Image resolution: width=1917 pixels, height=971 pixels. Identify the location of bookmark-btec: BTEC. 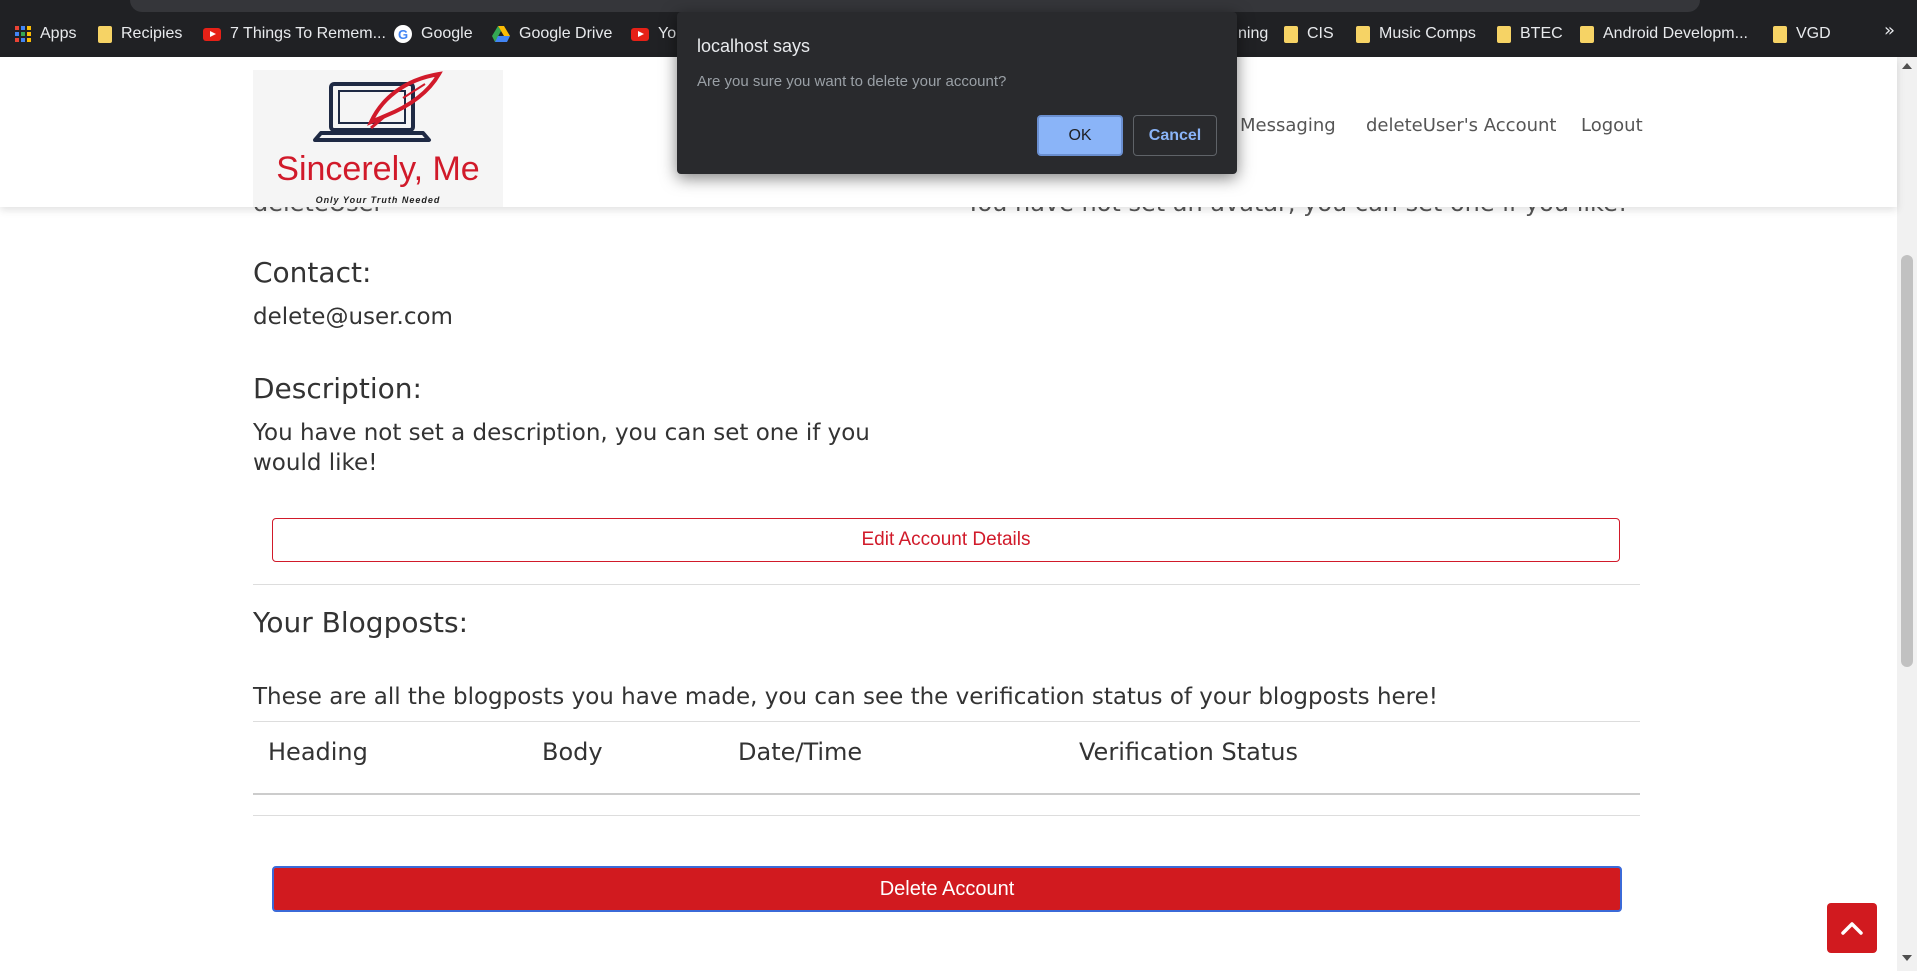
(1530, 34).